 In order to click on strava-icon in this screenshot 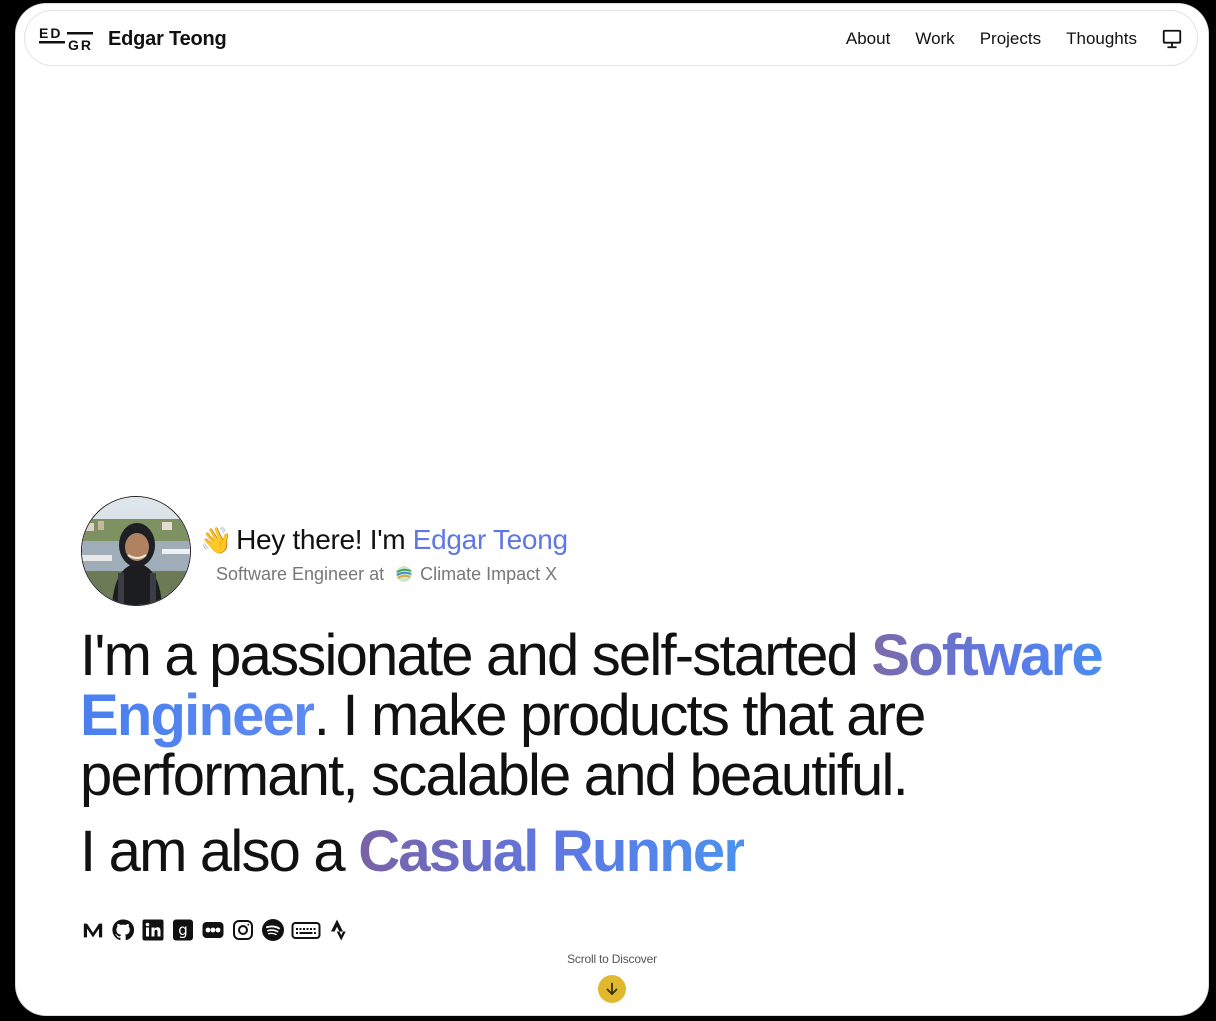, I will do `click(339, 930)`.